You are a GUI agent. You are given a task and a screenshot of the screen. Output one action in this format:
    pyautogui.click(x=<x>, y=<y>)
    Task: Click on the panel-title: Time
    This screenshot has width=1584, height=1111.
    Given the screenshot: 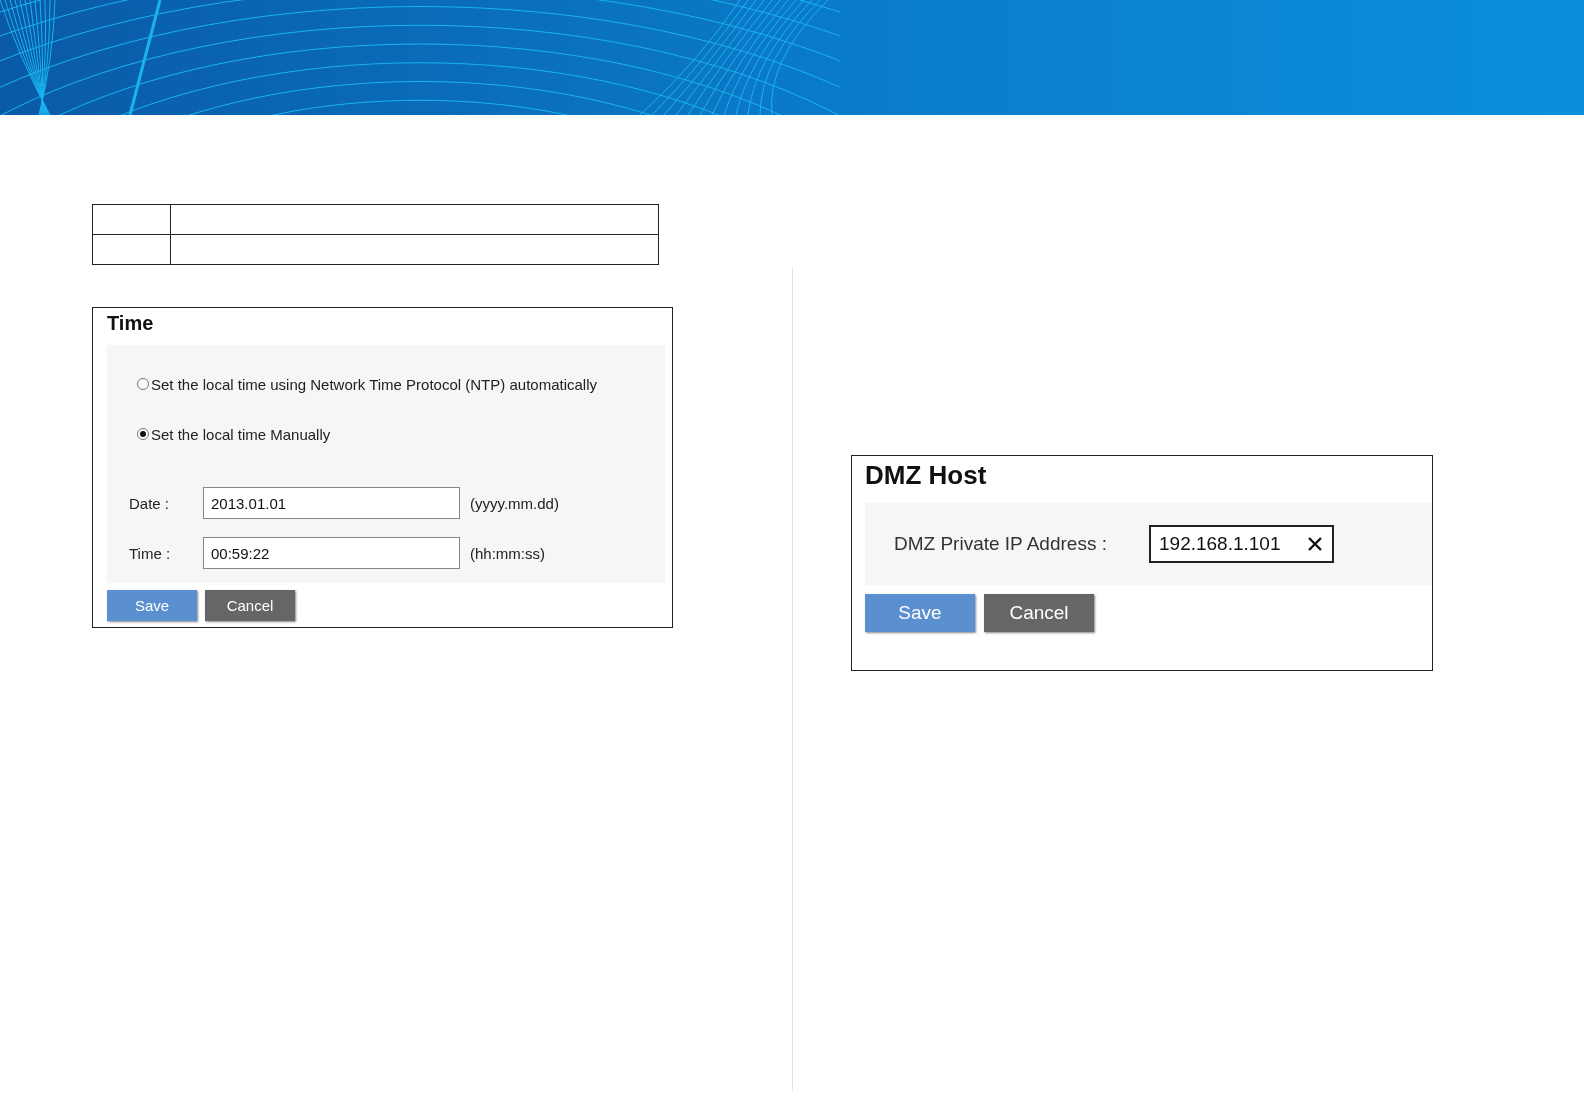 What is the action you would take?
    pyautogui.click(x=131, y=323)
    